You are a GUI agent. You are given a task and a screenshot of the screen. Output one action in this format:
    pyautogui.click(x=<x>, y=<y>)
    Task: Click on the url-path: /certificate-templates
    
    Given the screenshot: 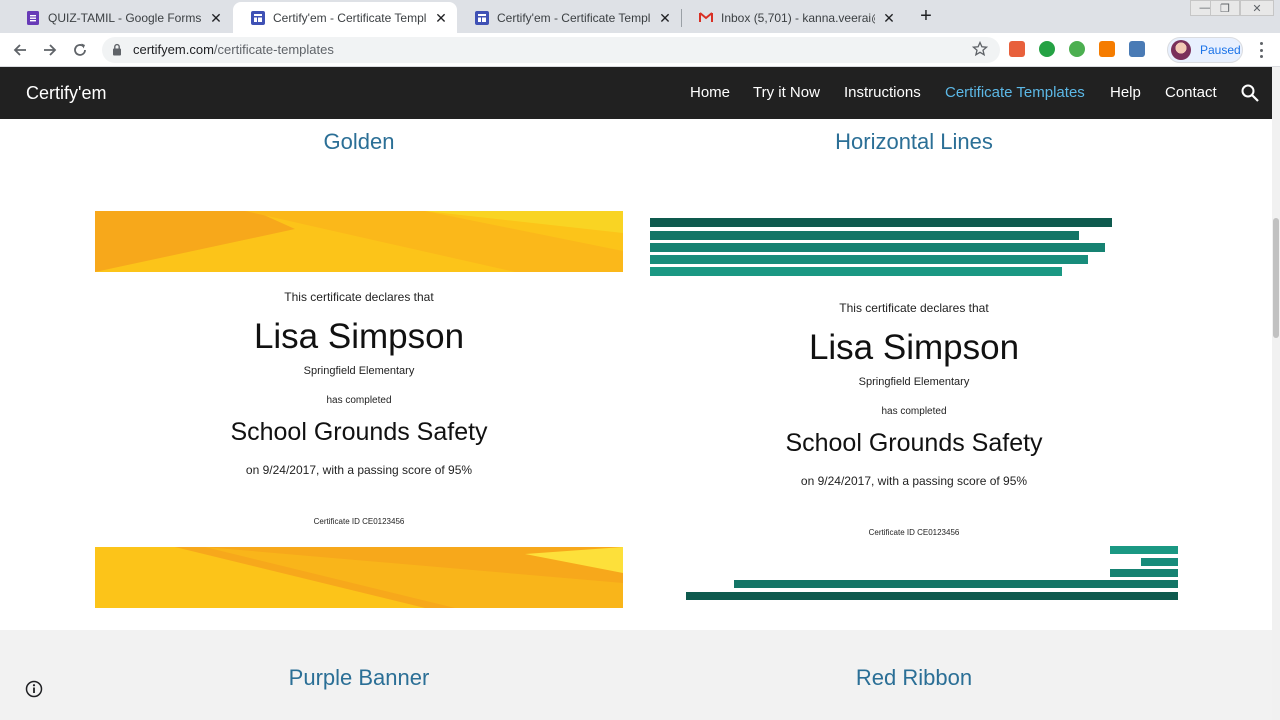 What is the action you would take?
    pyautogui.click(x=273, y=49)
    